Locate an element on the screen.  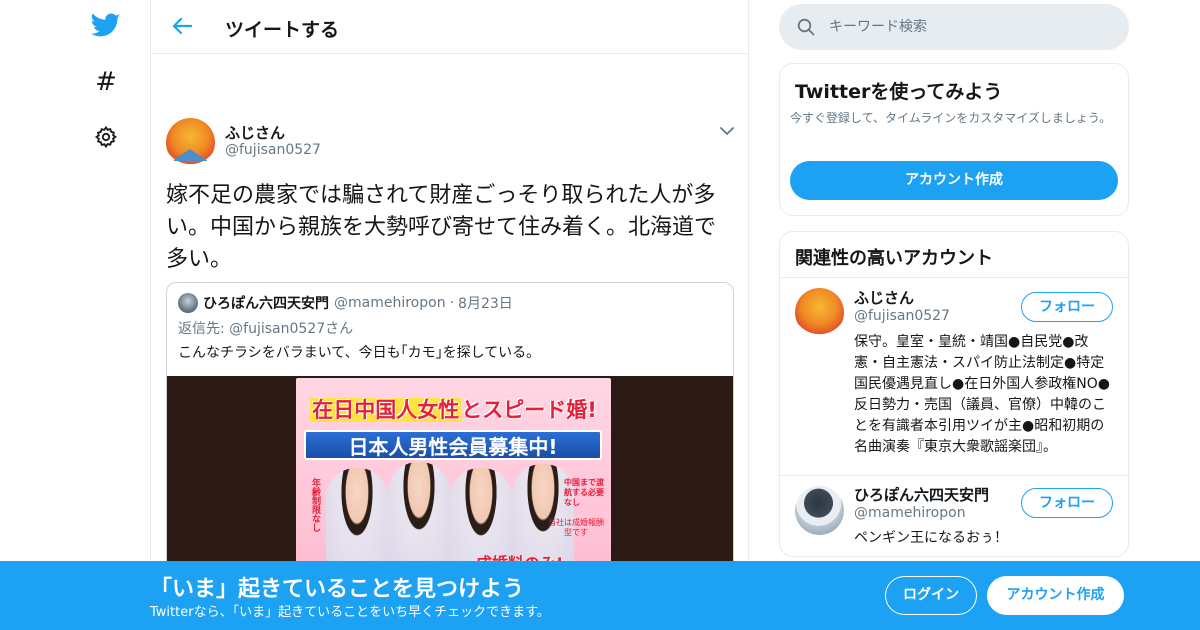
try-card-description: 今すぐ登録して、タイムラインをカスタマイズしましょう。 is located at coordinates (951, 118).